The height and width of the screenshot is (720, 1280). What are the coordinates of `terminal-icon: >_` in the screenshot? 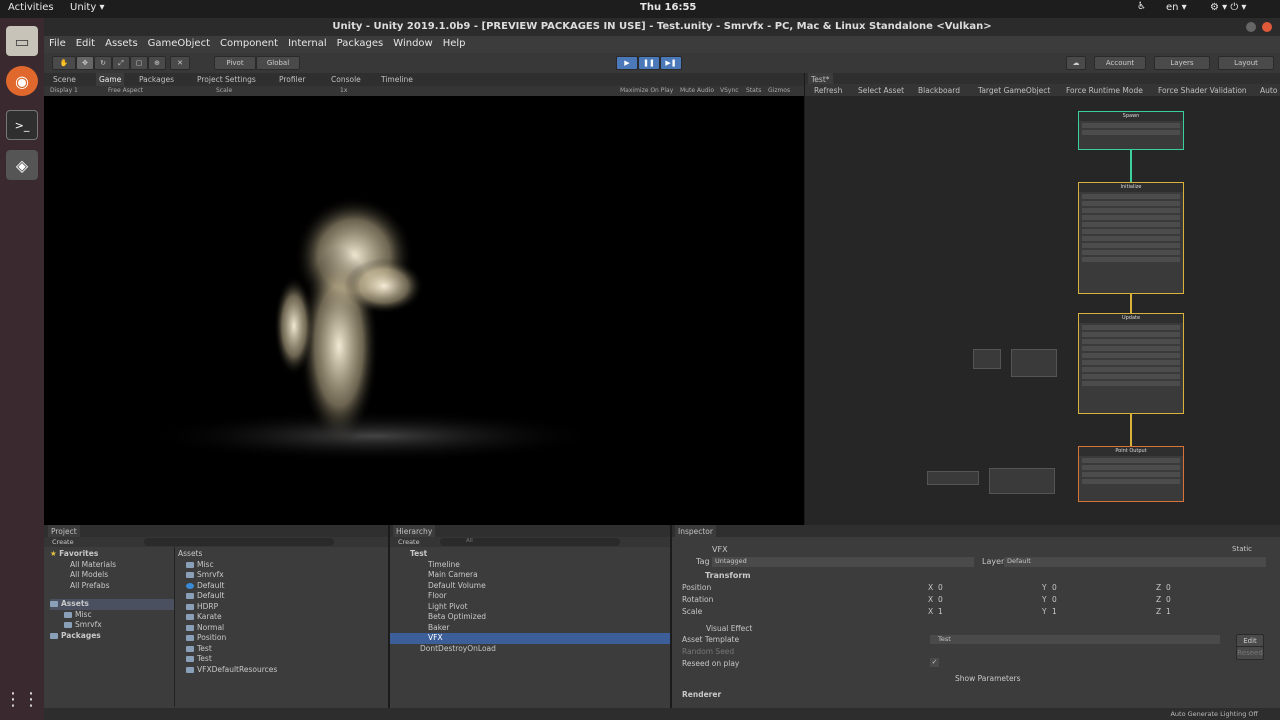 It's located at (22, 125).